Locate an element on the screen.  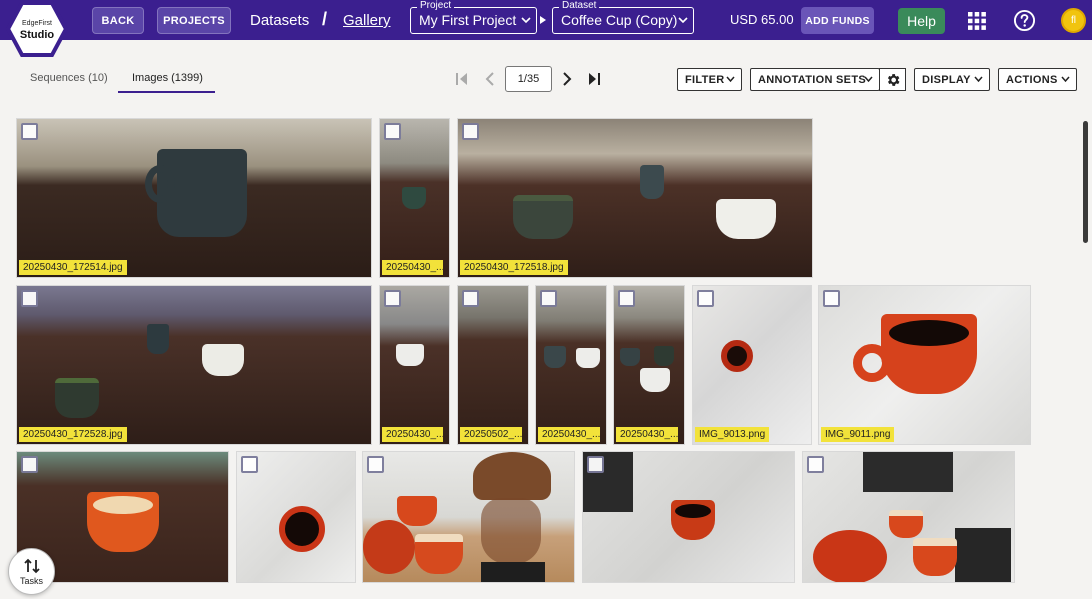
image-caption: IMG_9013.png is located at coordinates (732, 434).